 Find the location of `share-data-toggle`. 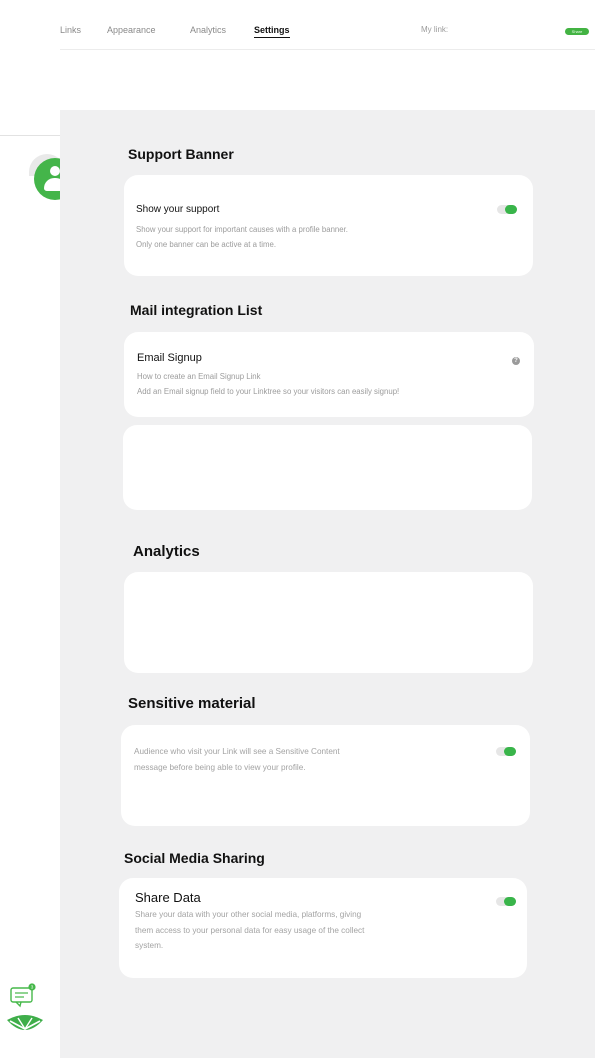

share-data-toggle is located at coordinates (506, 901).